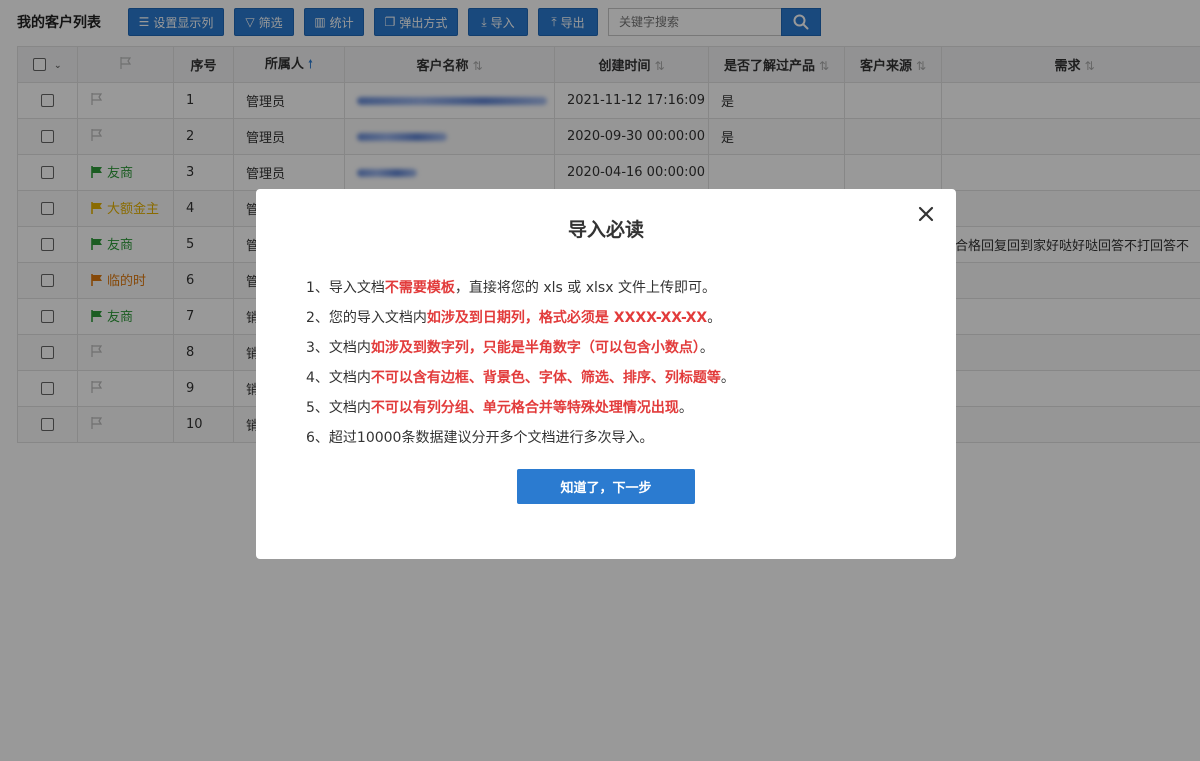  I want to click on import-rule-item: 3、文档内如涉及到数字列，只能是半角数字（可以包含小数点）。, so click(616, 348).